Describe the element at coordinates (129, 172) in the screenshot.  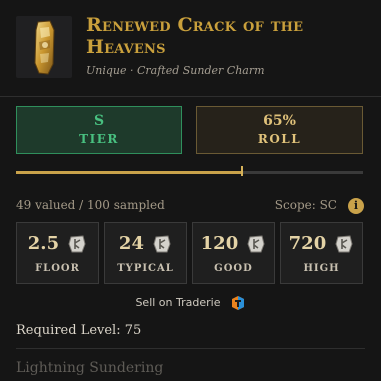
I see `roll-progress-fill` at that location.